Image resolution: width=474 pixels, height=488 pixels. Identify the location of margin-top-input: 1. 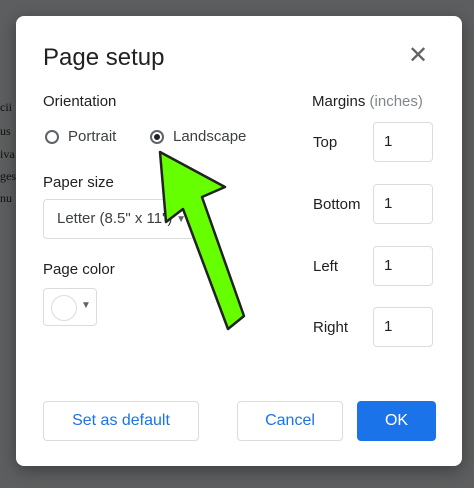
(403, 142).